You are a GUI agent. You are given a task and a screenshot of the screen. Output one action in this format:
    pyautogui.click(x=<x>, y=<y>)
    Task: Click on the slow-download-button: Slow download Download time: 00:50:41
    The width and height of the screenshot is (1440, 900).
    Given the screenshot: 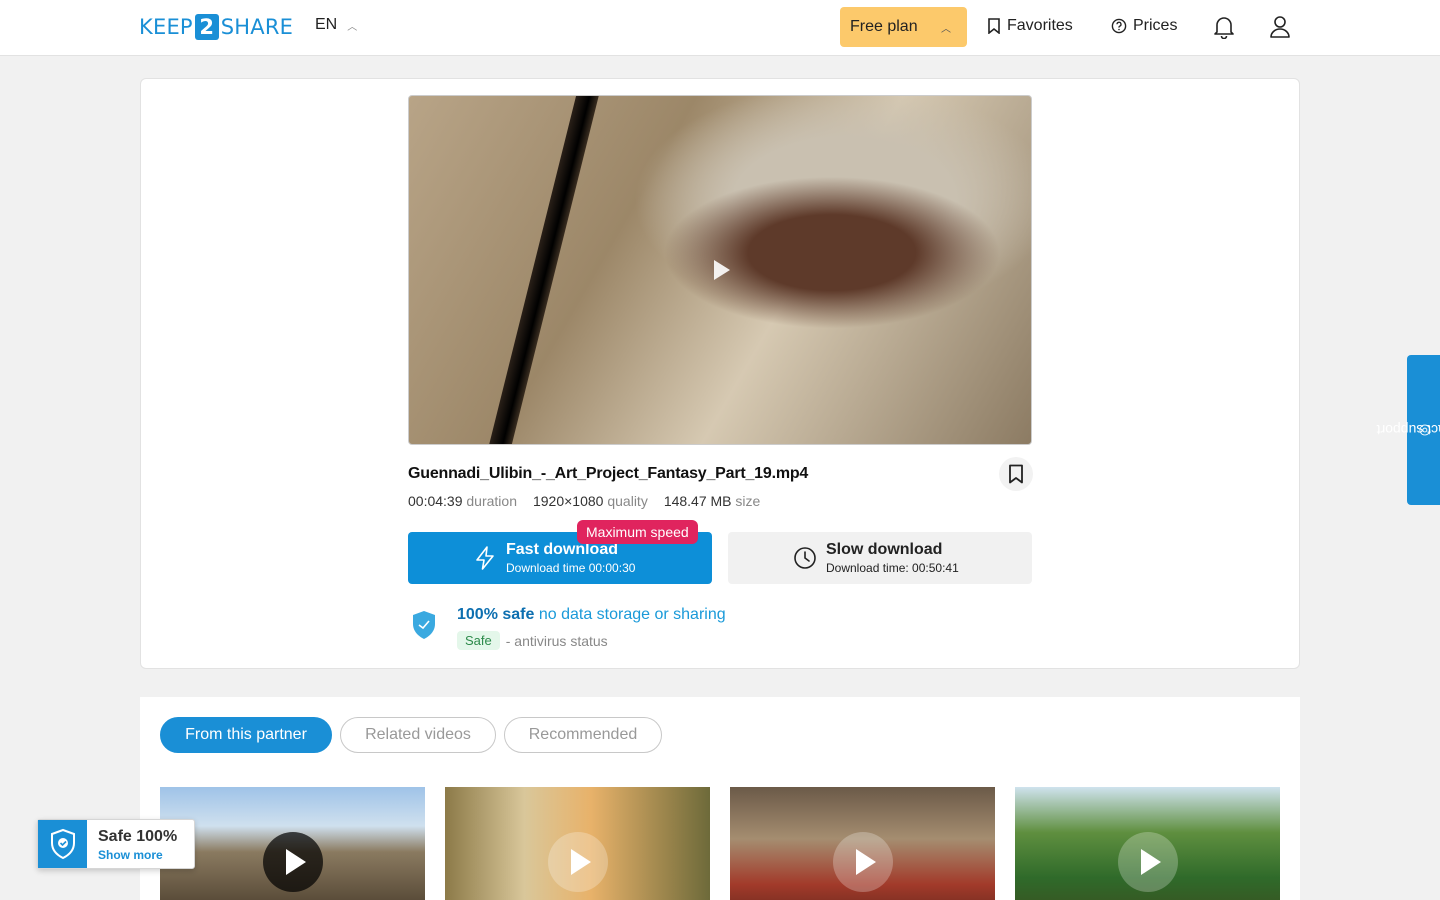 What is the action you would take?
    pyautogui.click(x=880, y=558)
    